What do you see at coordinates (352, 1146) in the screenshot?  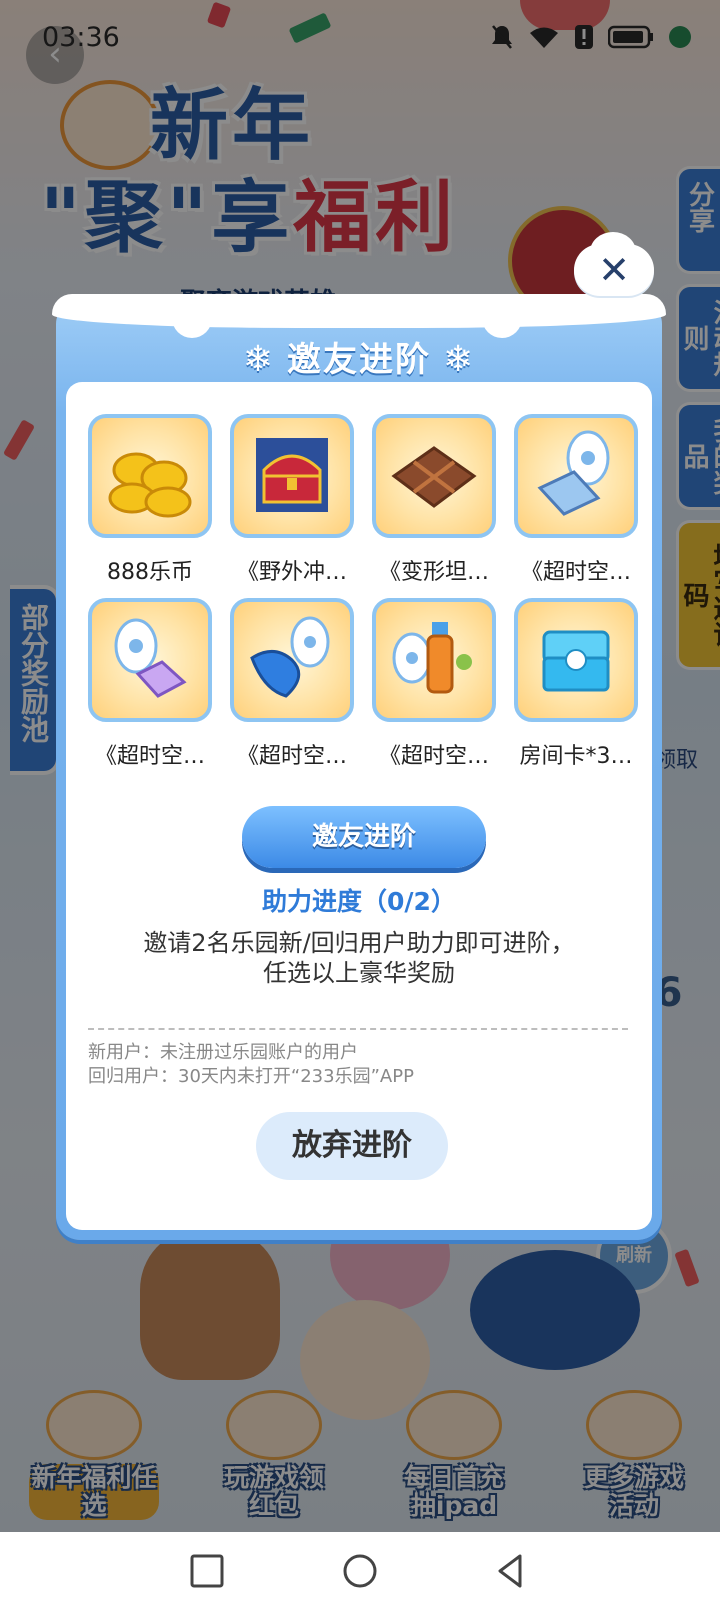 I see `give-up-button: 放弃进阶` at bounding box center [352, 1146].